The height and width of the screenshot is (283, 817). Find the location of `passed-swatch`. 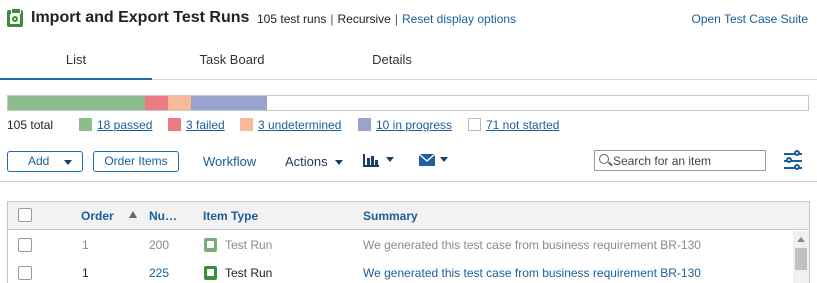

passed-swatch is located at coordinates (85, 124).